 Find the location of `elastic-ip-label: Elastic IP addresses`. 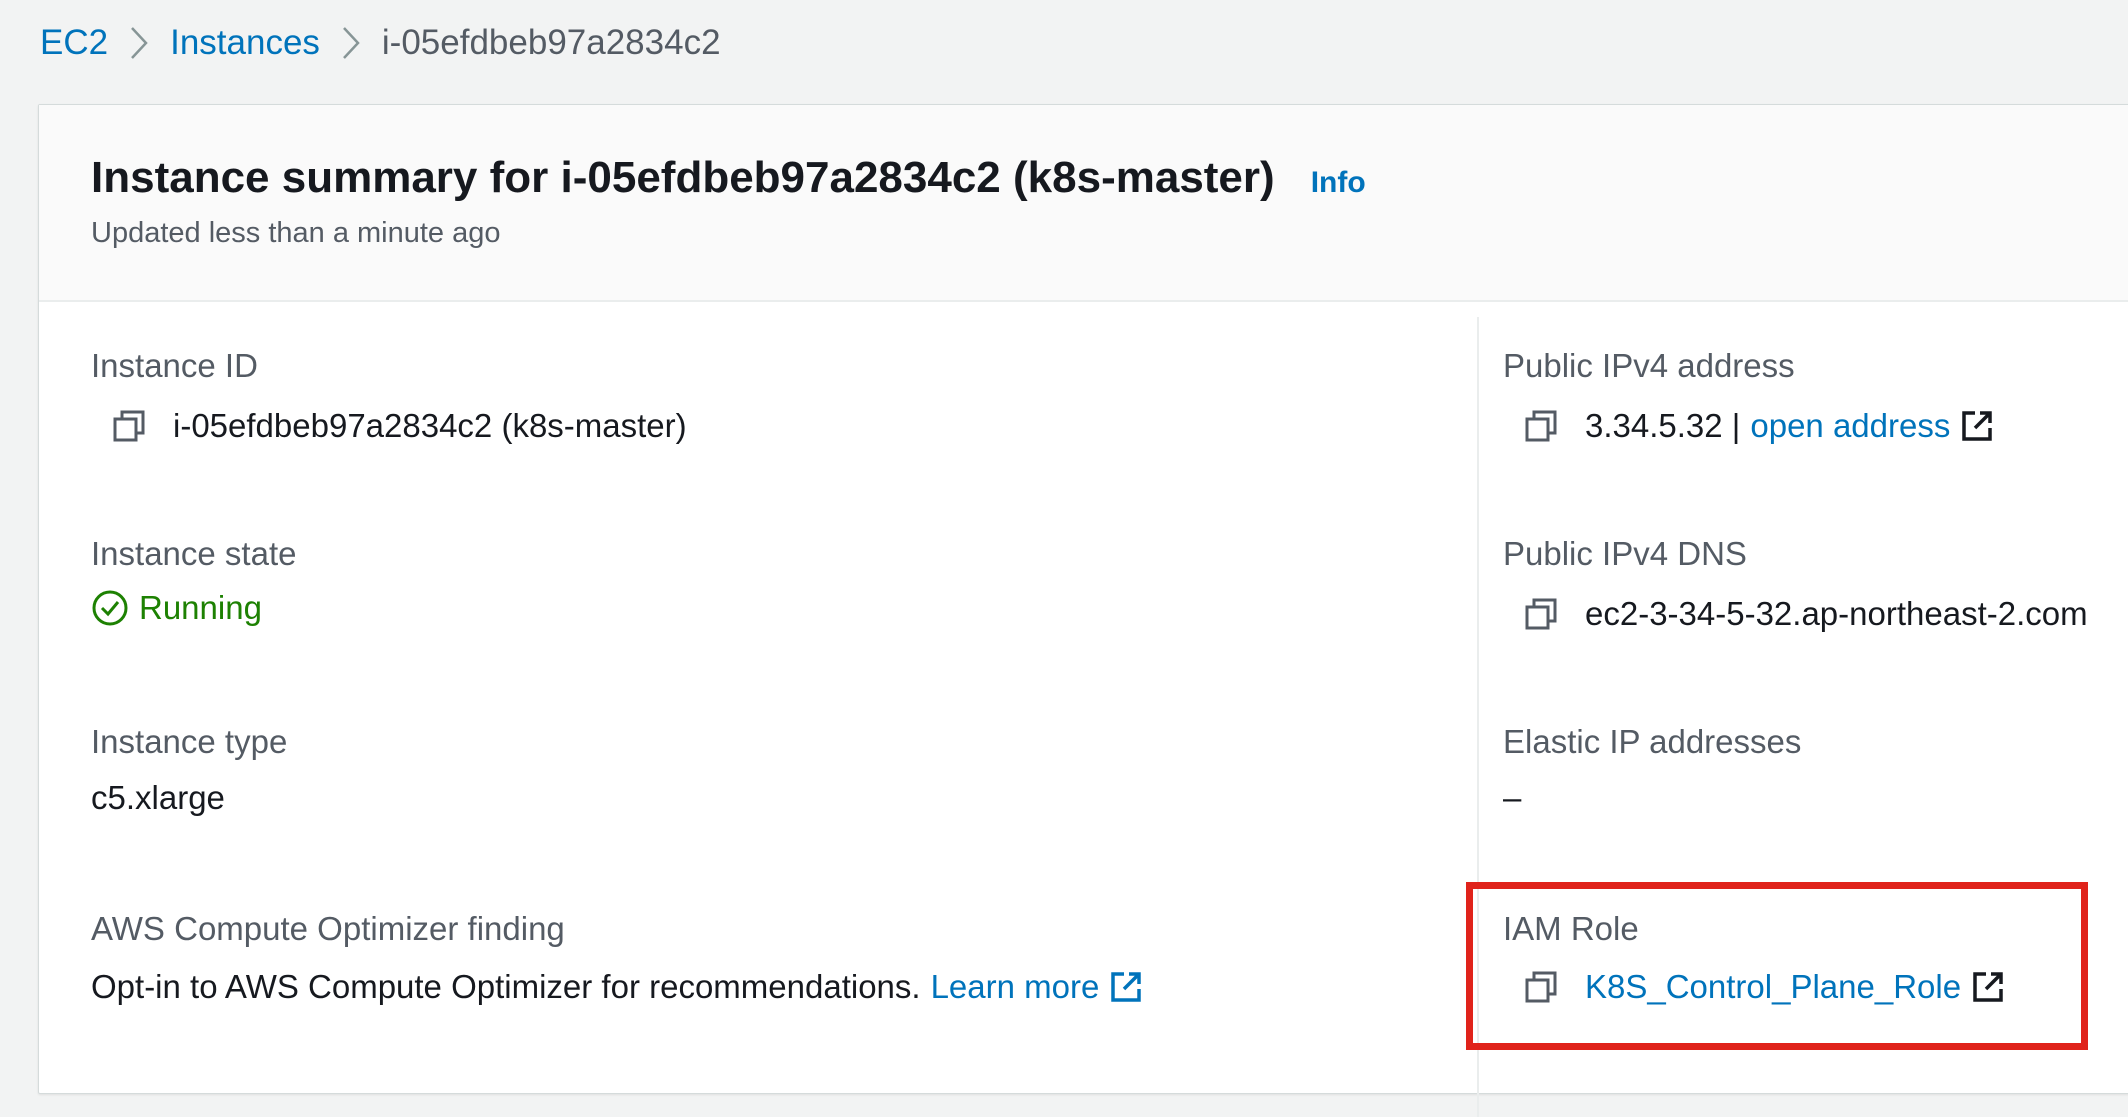

elastic-ip-label: Elastic IP addresses is located at coordinates (1652, 741).